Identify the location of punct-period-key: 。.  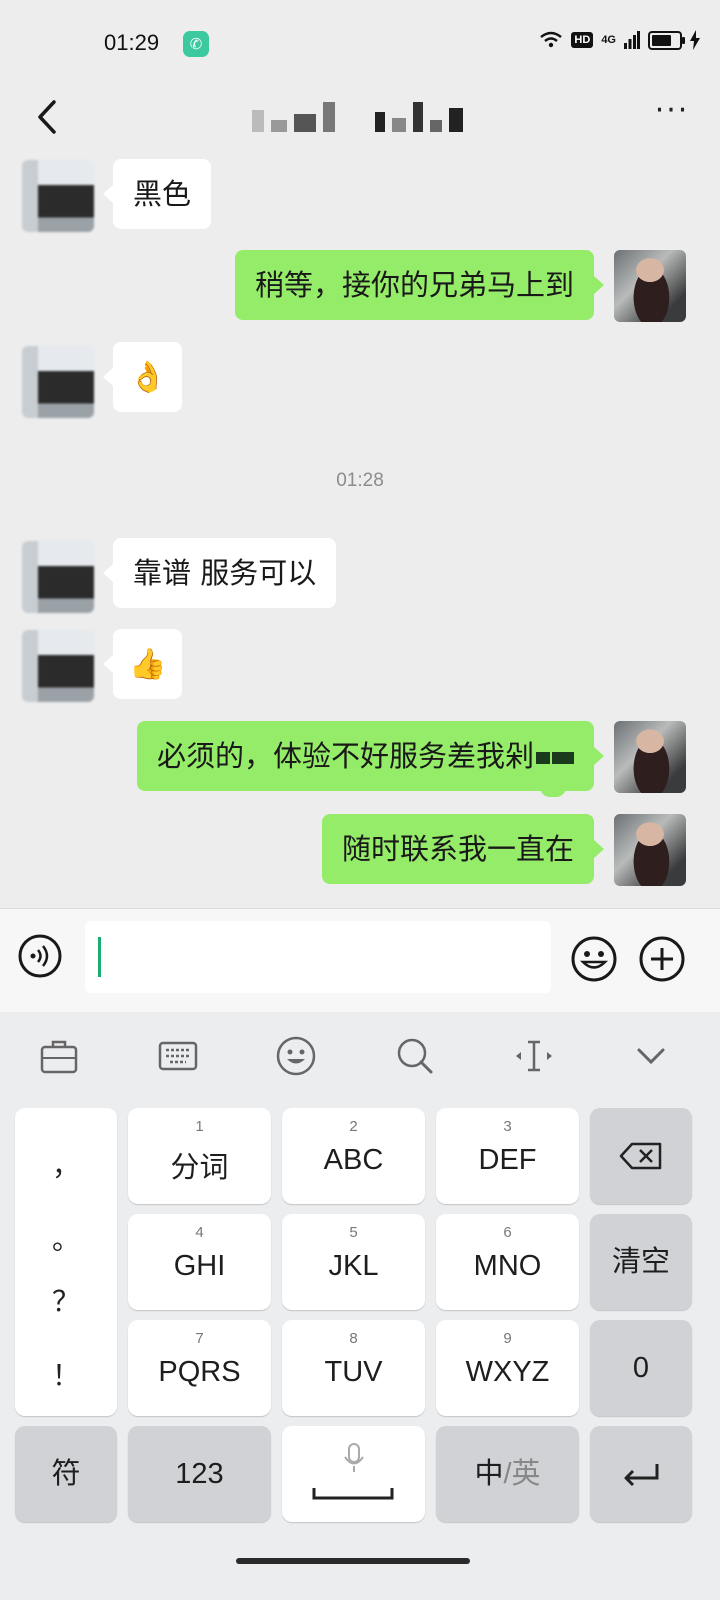
(66, 1238).